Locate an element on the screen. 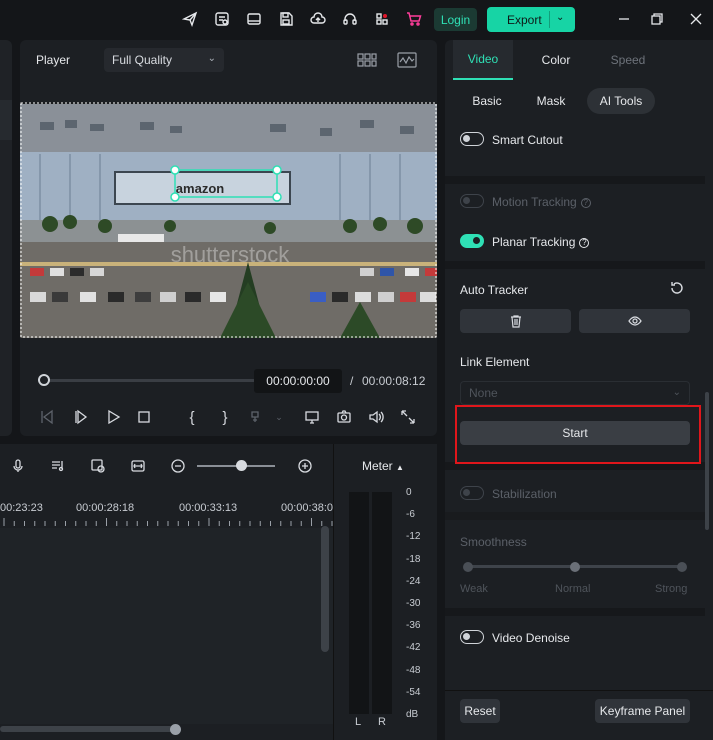 The image size is (713, 740). timeline-vertical-scrollbar is located at coordinates (325, 589).